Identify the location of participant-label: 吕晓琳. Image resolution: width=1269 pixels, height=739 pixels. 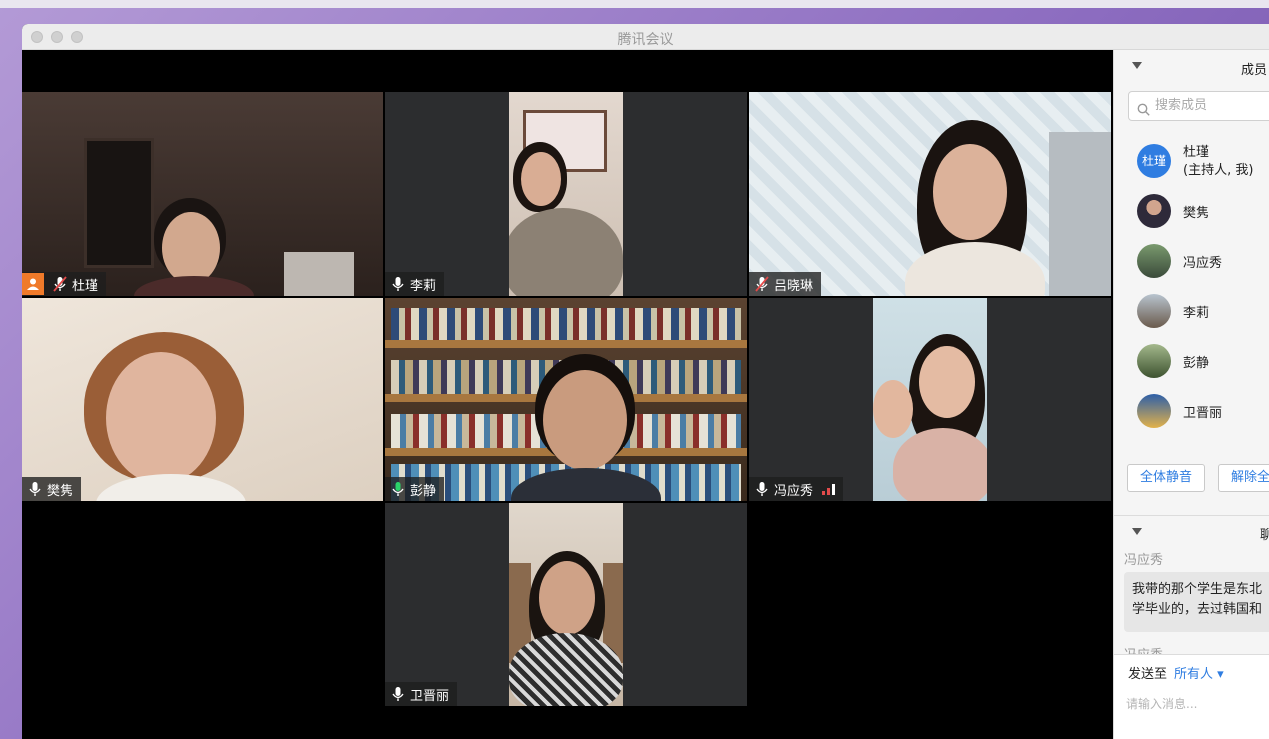
(785, 284).